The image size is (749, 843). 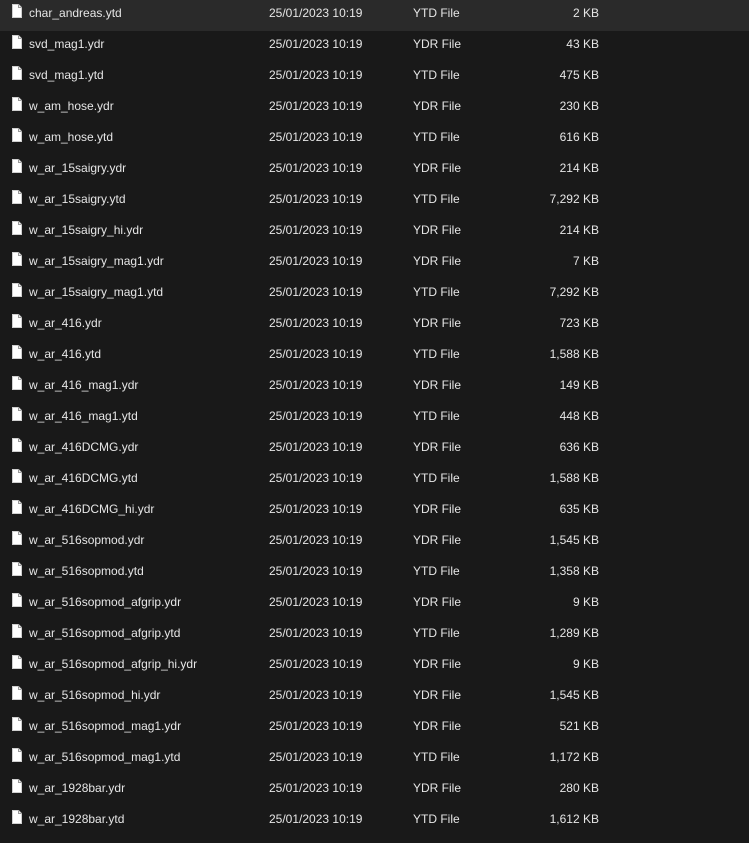 What do you see at coordinates (77, 199) in the screenshot?
I see `file-name: w_ar_15saigry.ytd` at bounding box center [77, 199].